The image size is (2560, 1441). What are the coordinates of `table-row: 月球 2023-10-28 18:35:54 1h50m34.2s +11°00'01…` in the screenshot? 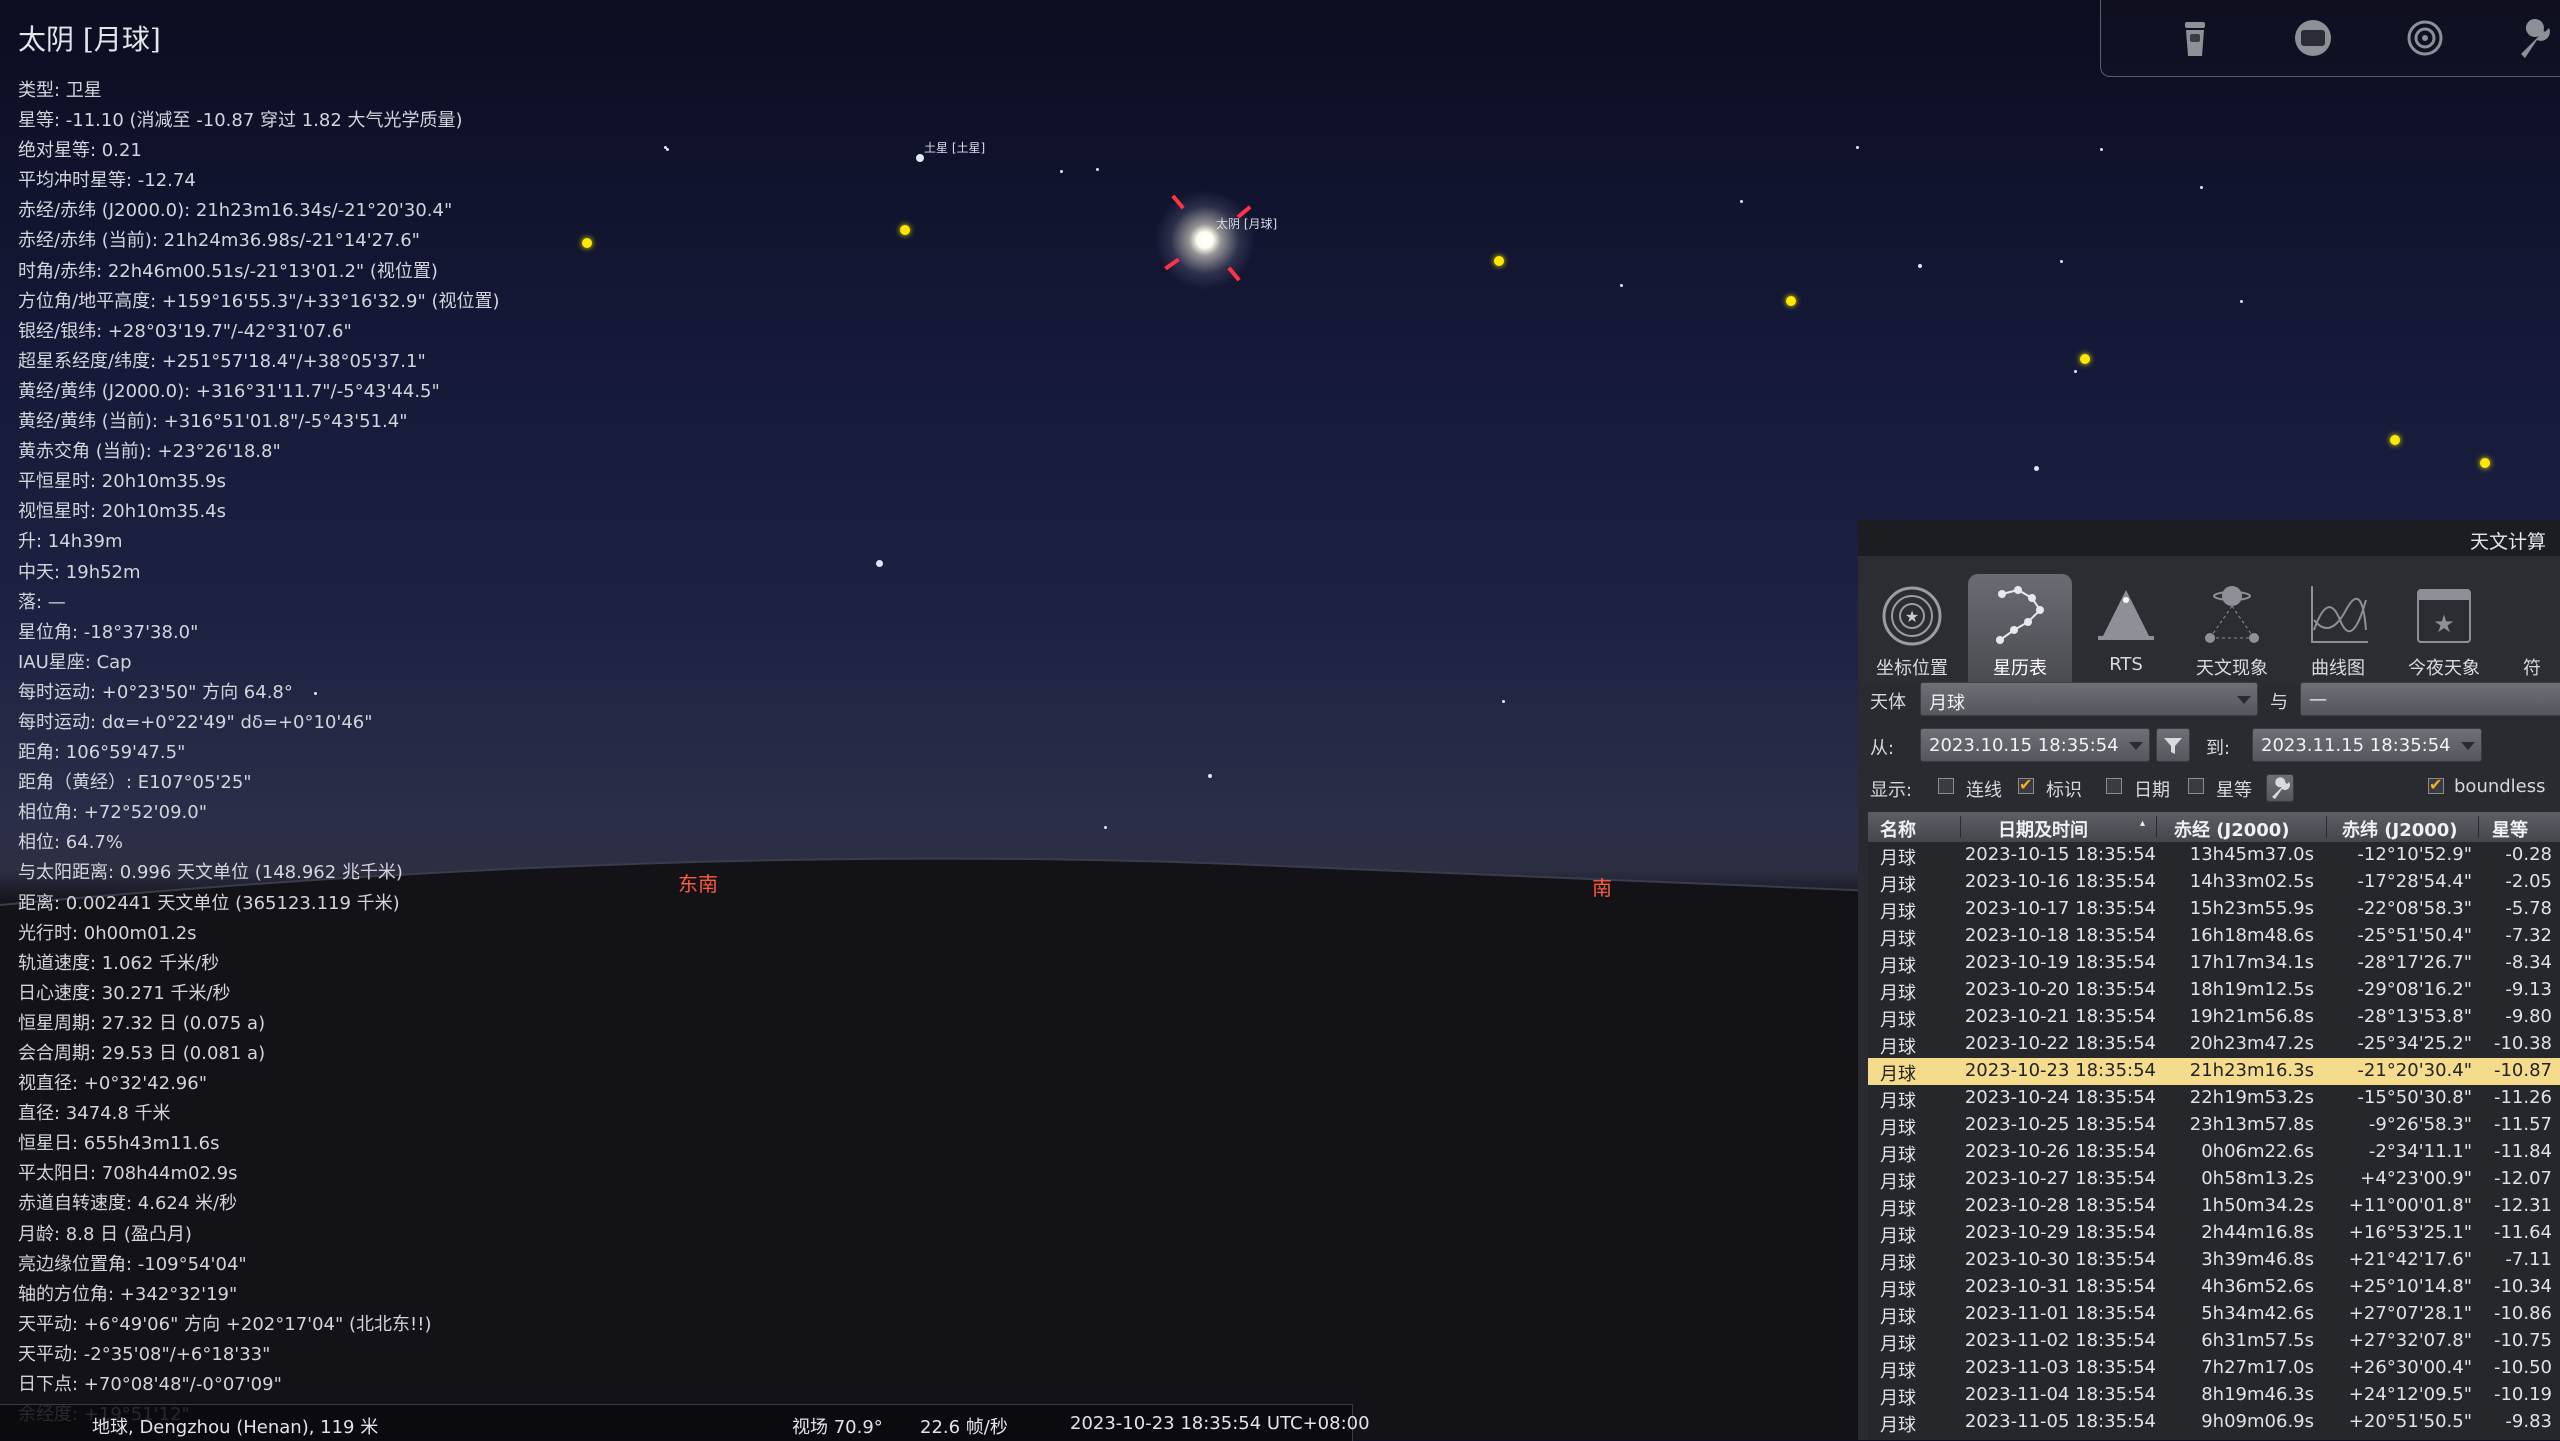 It's located at (2214, 1206).